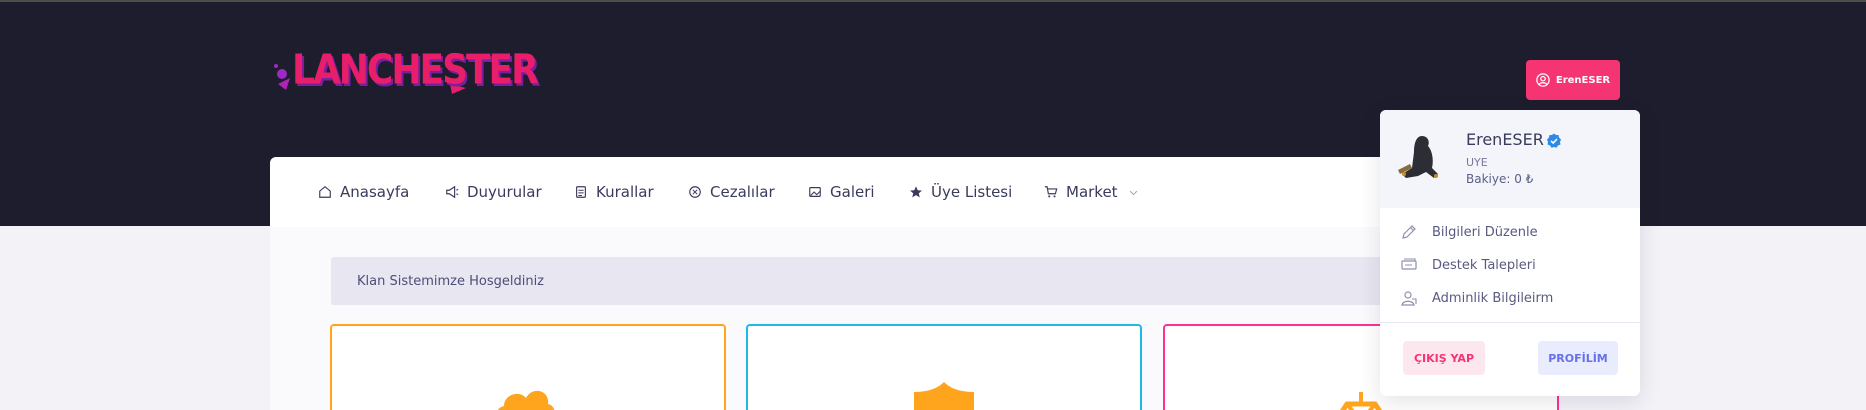 This screenshot has width=1866, height=410. I want to click on user-badge-icon, so click(1409, 298).